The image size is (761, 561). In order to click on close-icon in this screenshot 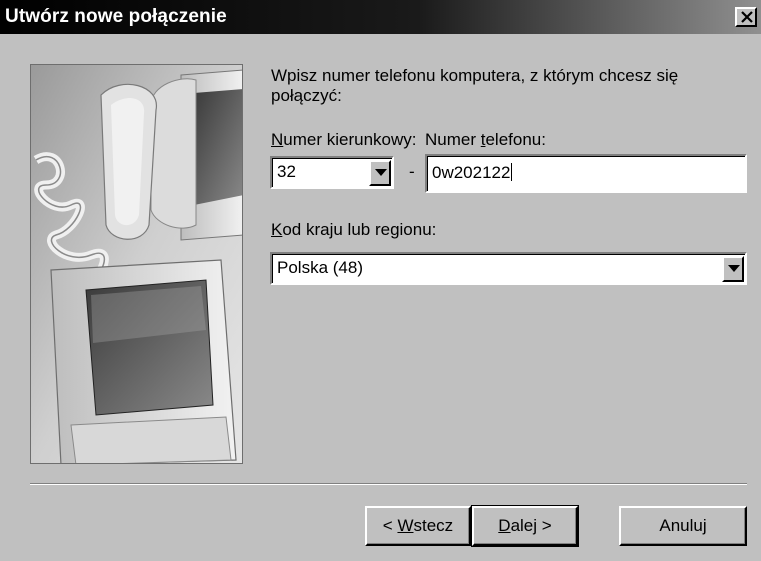, I will do `click(747, 17)`.